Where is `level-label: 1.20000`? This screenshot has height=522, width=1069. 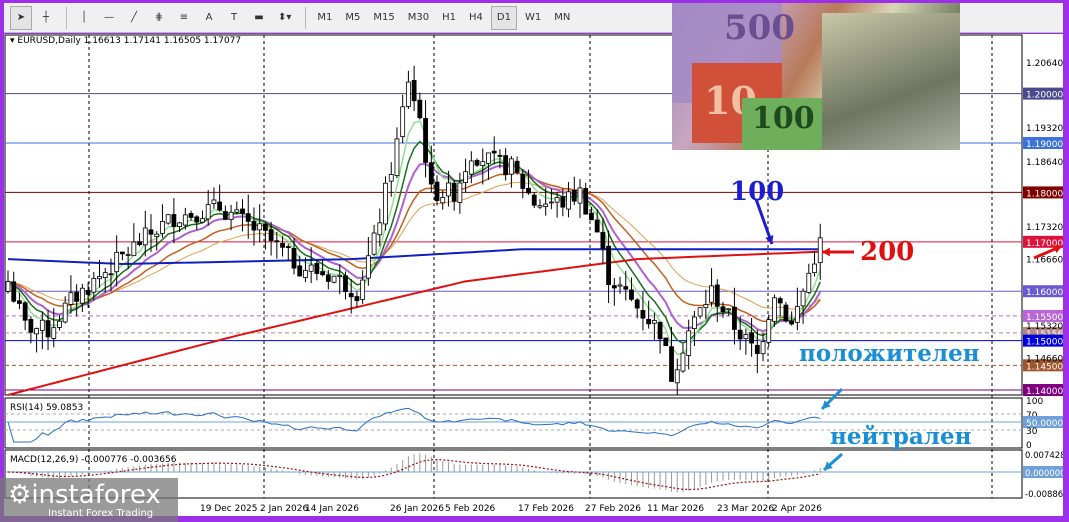
level-label: 1.20000 is located at coordinates (1044, 96).